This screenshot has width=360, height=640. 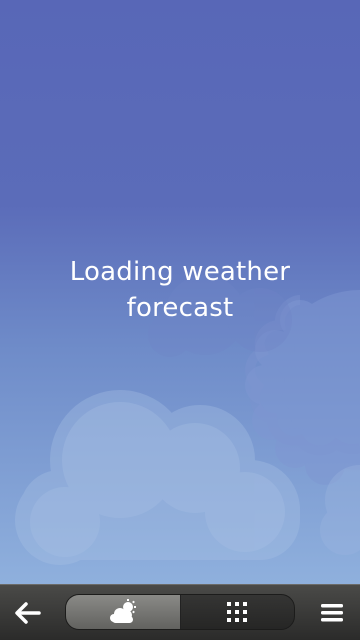 I want to click on weather-cloud-sun-icon, so click(x=122, y=611).